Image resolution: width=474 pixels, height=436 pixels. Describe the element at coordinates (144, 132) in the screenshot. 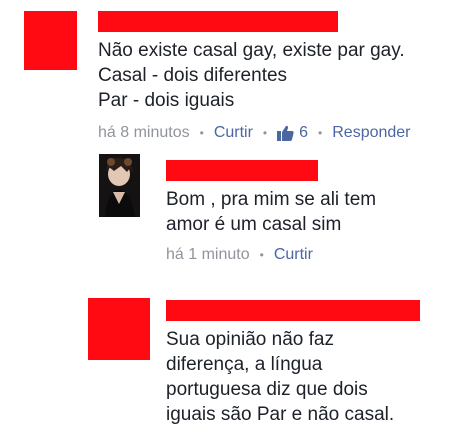

I see `comment-timestamp: há 8 minutos` at that location.